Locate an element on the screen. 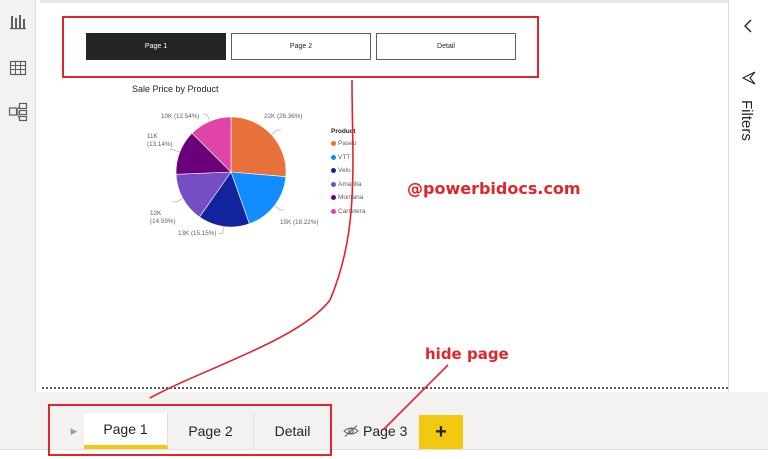  legend-item-amarilla: Amarilla is located at coordinates (348, 185).